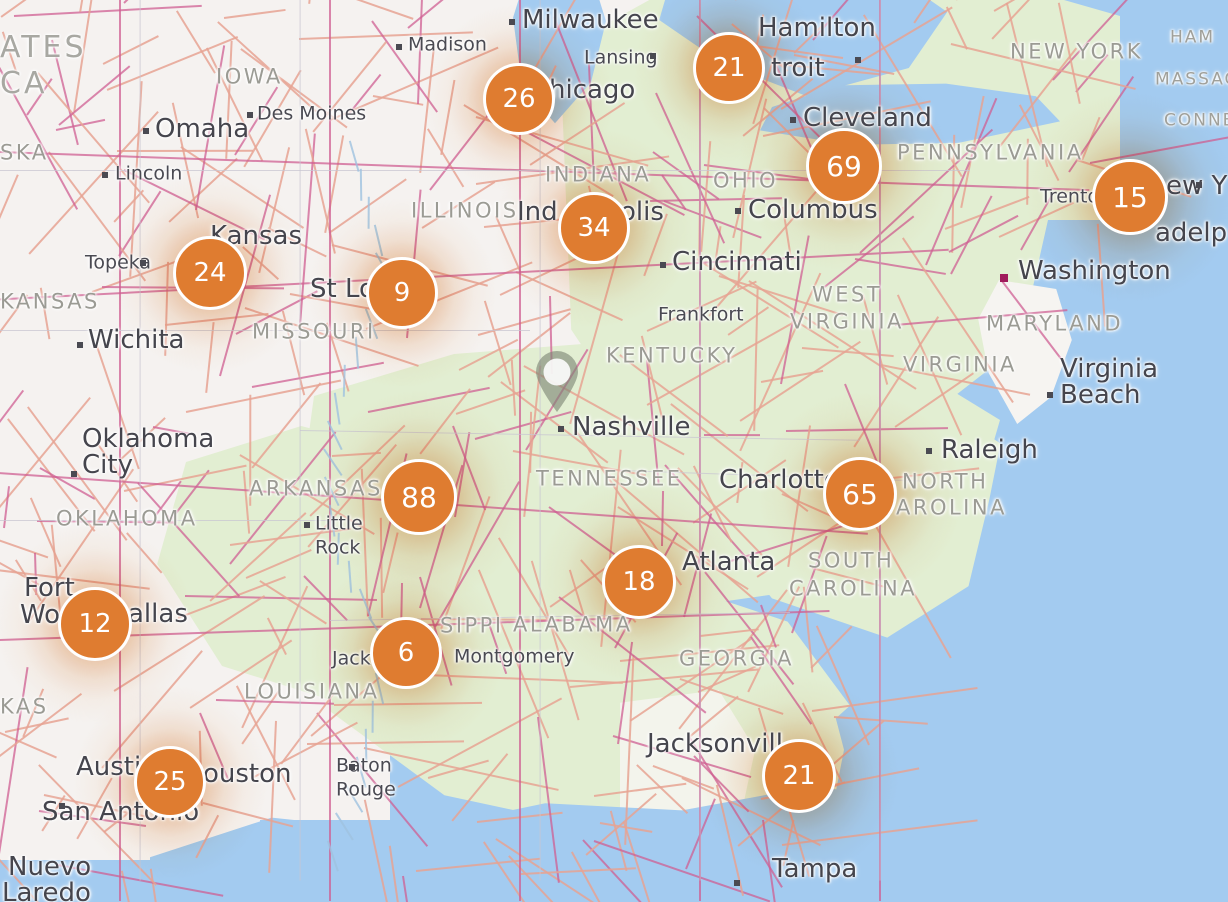 This screenshot has height=902, width=1228. I want to click on cluster-marker: 69, so click(844, 166).